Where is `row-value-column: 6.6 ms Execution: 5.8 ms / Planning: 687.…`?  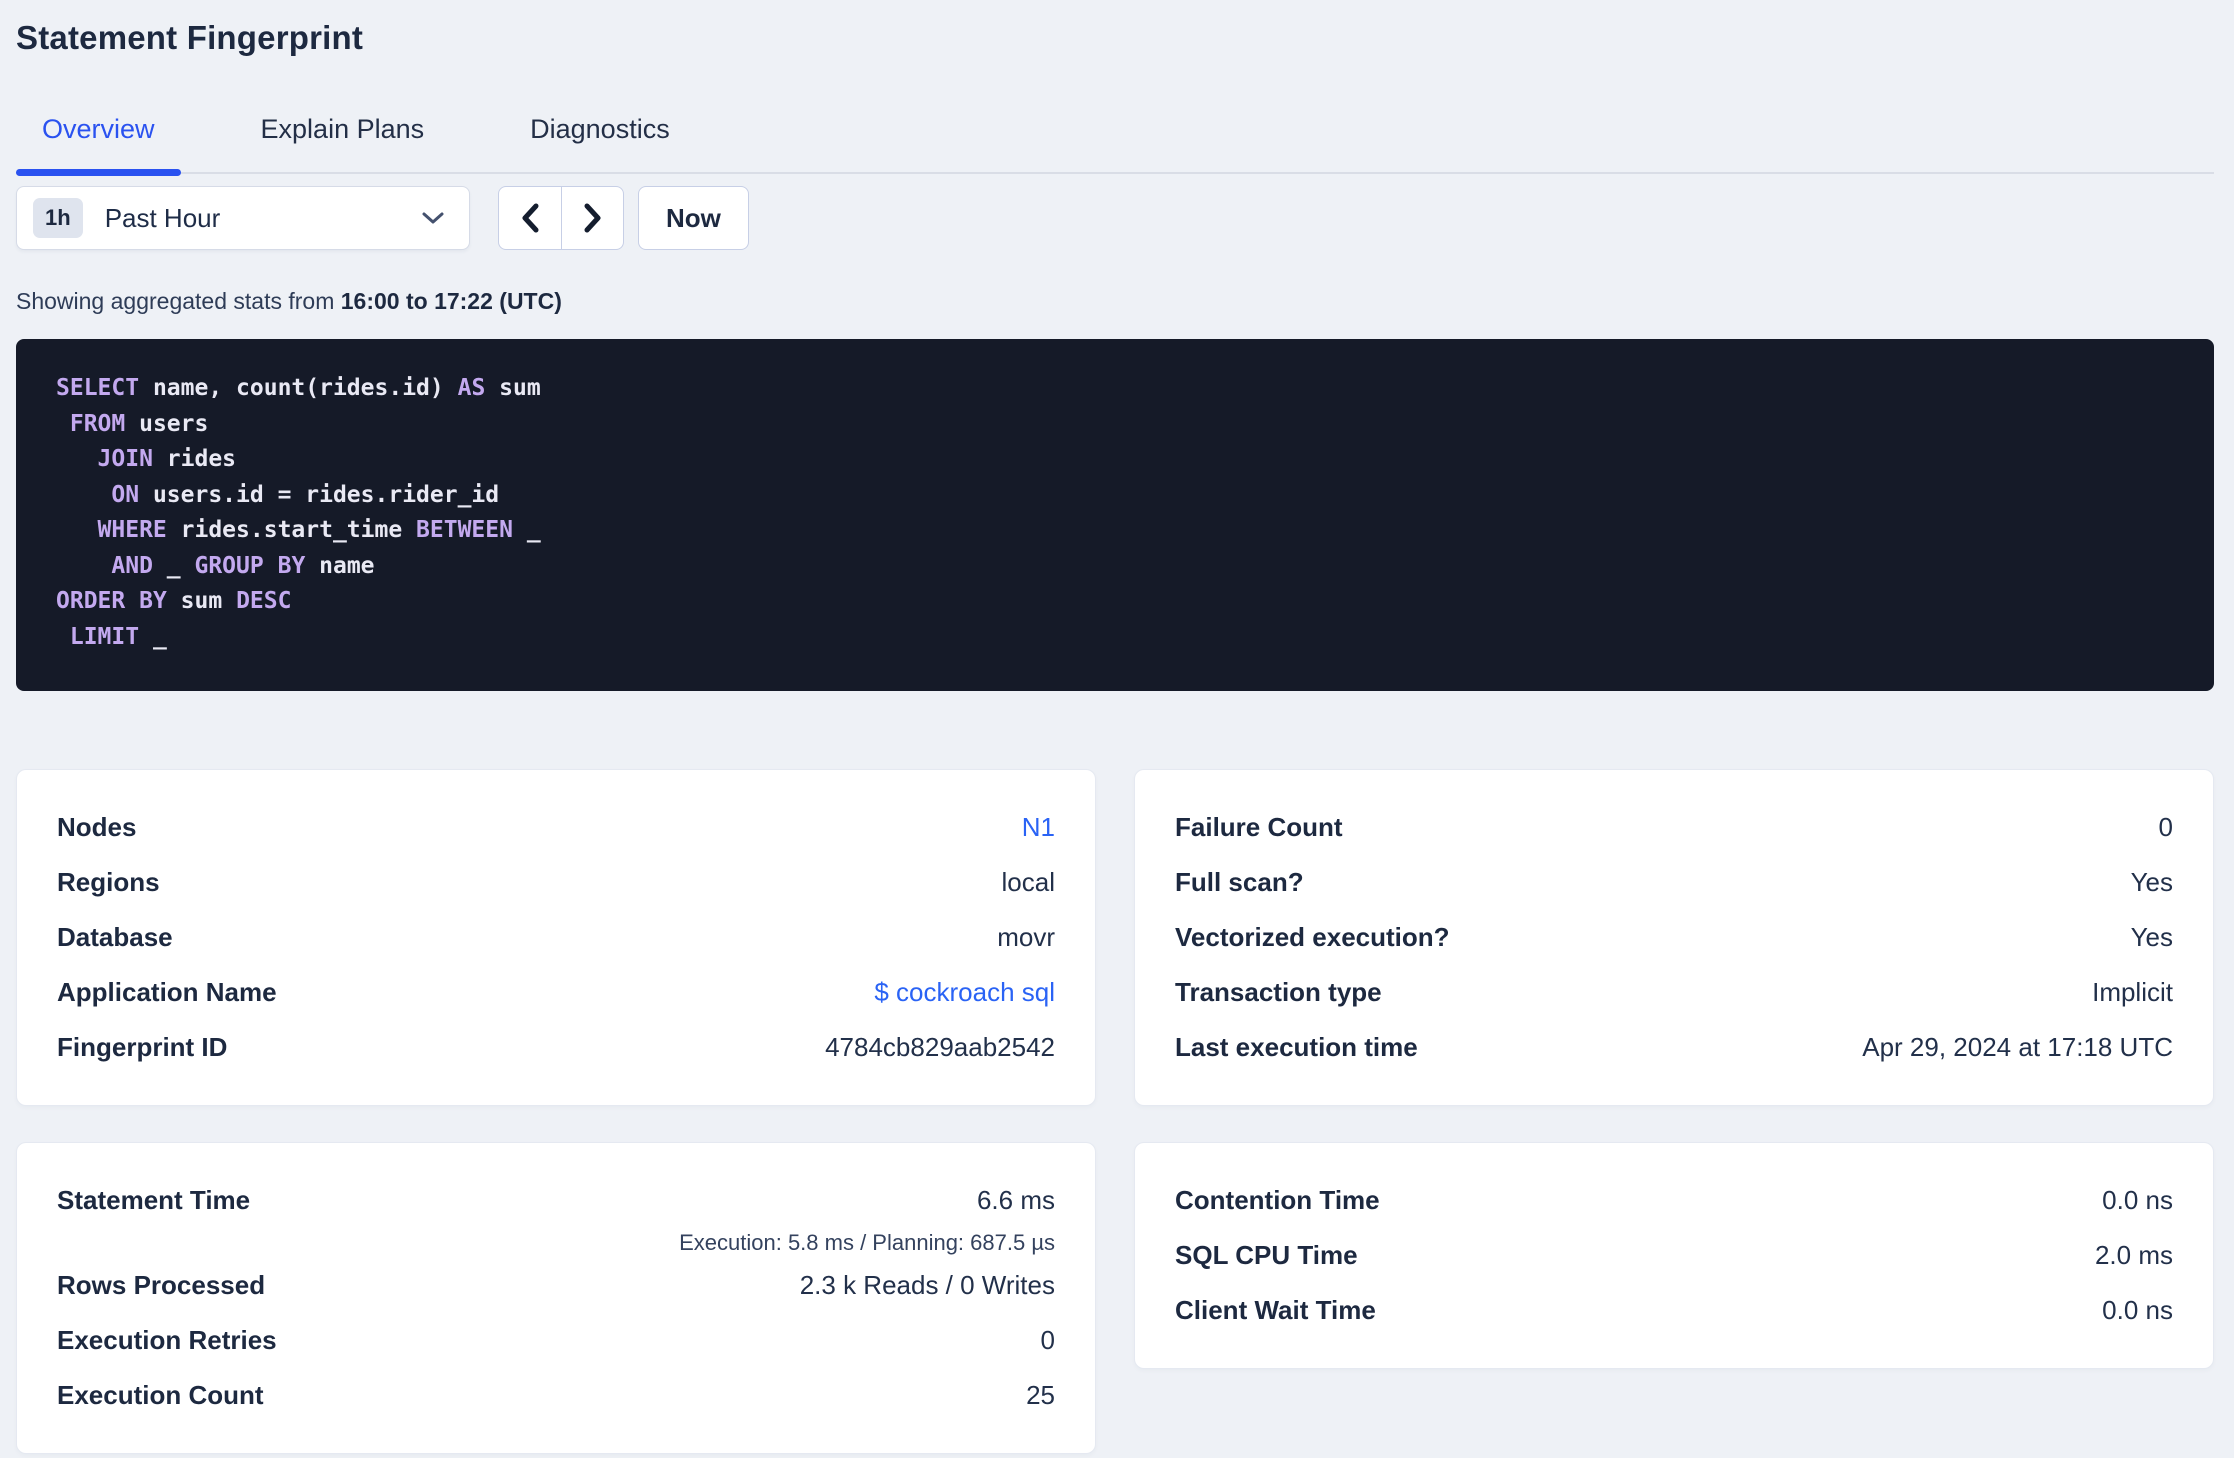
row-value-column: 6.6 ms Execution: 5.8 ms / Planning: 687.… is located at coordinates (867, 1215).